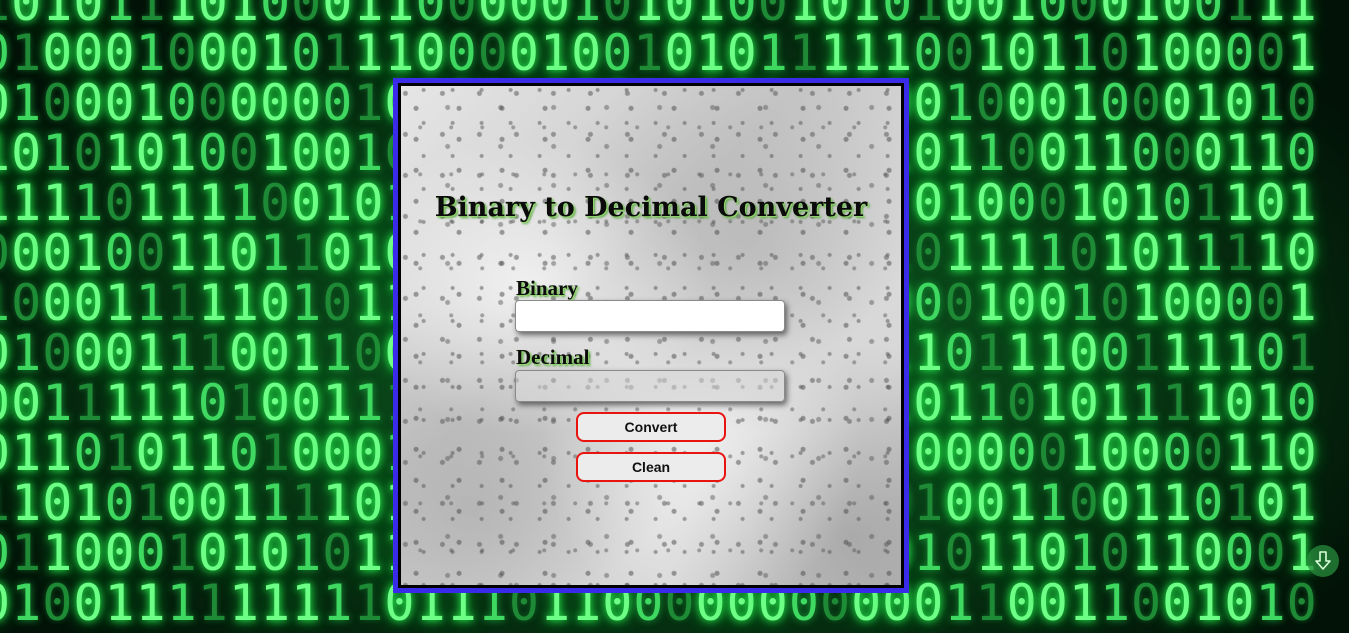 The image size is (1349, 633). Describe the element at coordinates (650, 386) in the screenshot. I see `decimal-output` at that location.